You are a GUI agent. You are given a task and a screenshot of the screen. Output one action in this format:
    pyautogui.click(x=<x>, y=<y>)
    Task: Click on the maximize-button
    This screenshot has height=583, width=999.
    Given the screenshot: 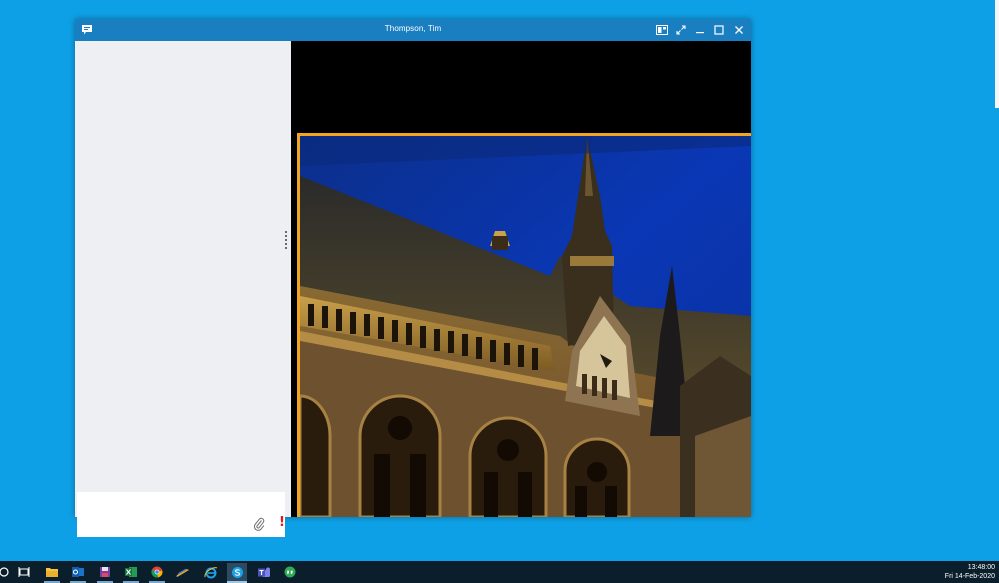 What is the action you would take?
    pyautogui.click(x=719, y=30)
    